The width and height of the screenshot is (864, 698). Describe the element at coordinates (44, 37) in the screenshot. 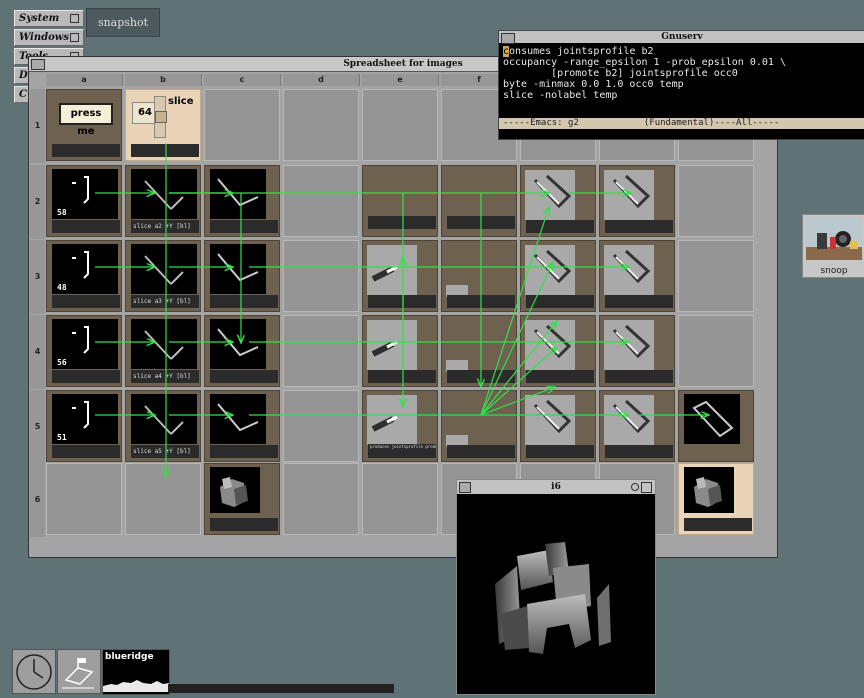

I see `menu-windows-label: Windows` at that location.